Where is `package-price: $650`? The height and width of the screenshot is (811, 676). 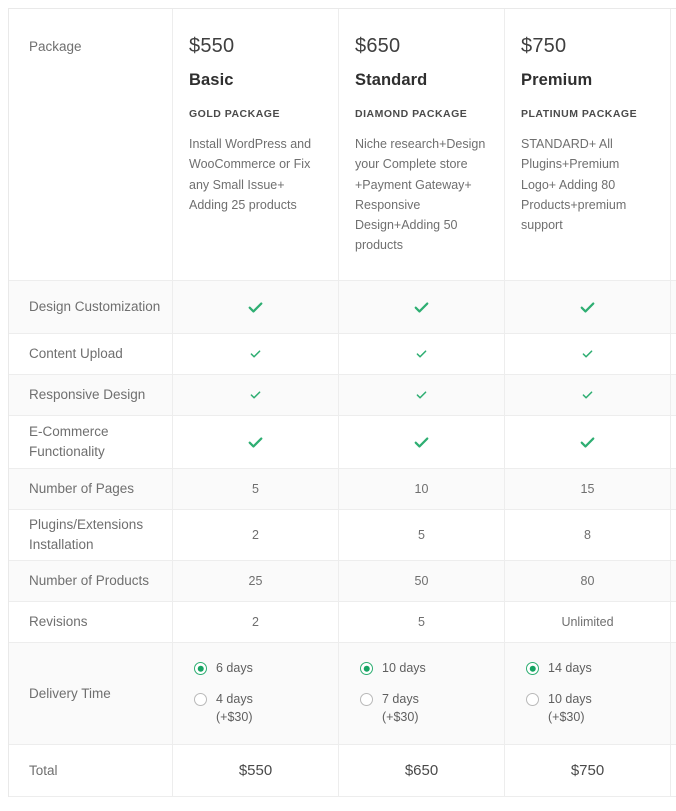 package-price: $650 is located at coordinates (378, 46).